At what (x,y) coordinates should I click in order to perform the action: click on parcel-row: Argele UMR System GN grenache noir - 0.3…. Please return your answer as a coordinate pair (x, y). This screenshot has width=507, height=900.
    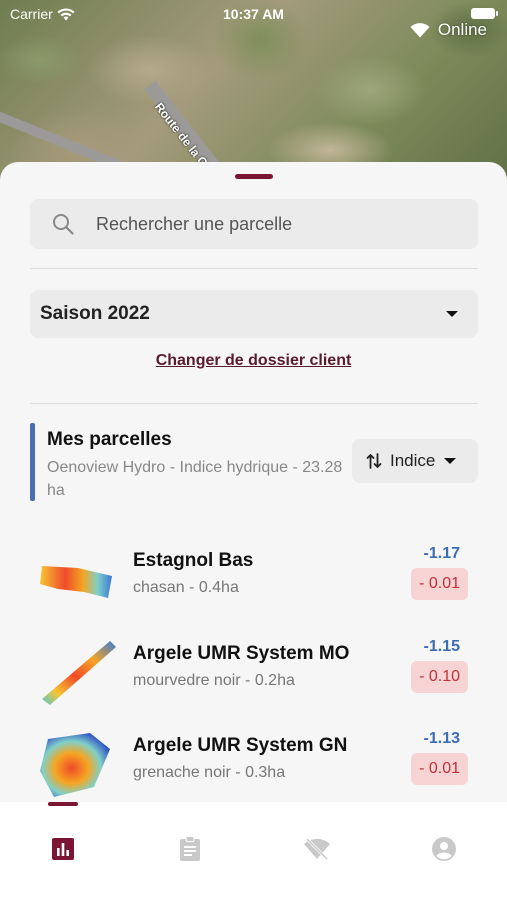
    Looking at the image, I should click on (254, 763).